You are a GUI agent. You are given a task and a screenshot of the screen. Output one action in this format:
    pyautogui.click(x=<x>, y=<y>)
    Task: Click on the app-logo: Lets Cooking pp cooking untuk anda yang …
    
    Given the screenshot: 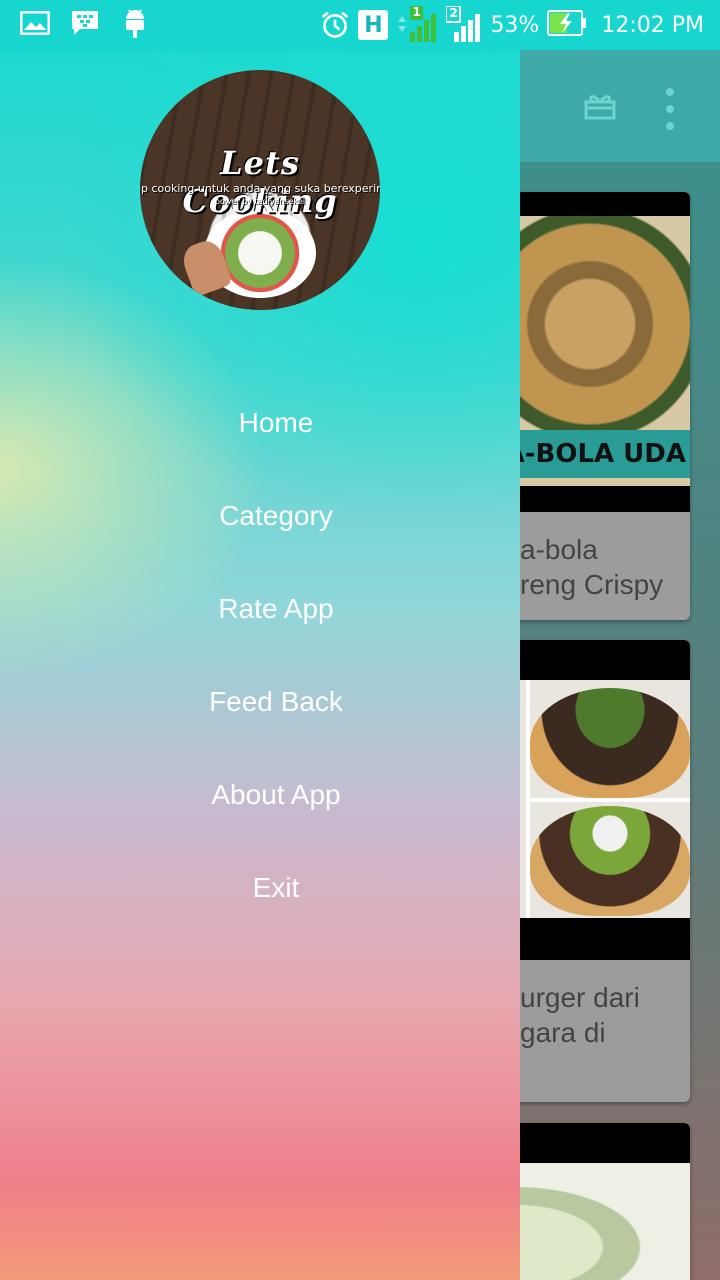 What is the action you would take?
    pyautogui.click(x=260, y=190)
    